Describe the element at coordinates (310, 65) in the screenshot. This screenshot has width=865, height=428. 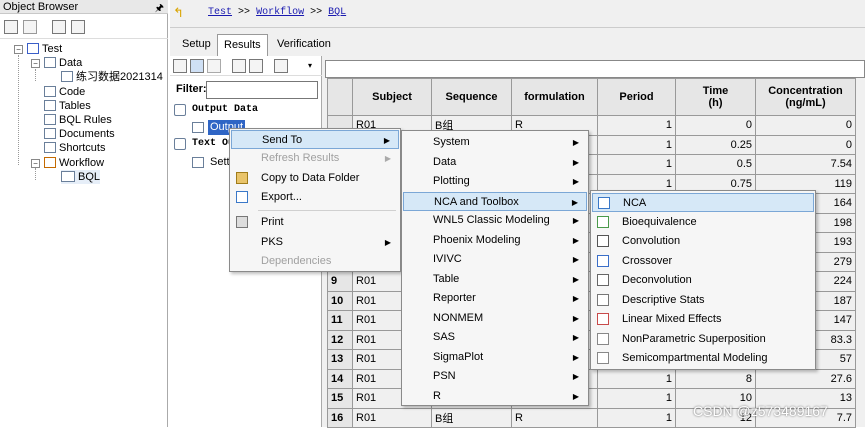
I see `toolbar-overflow-icon: ▾` at that location.